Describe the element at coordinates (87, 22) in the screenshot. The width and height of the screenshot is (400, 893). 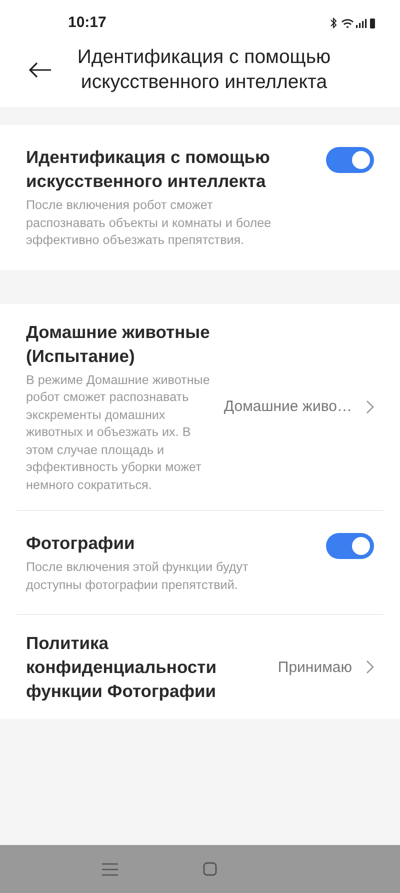
I see `status-time: 10:17` at that location.